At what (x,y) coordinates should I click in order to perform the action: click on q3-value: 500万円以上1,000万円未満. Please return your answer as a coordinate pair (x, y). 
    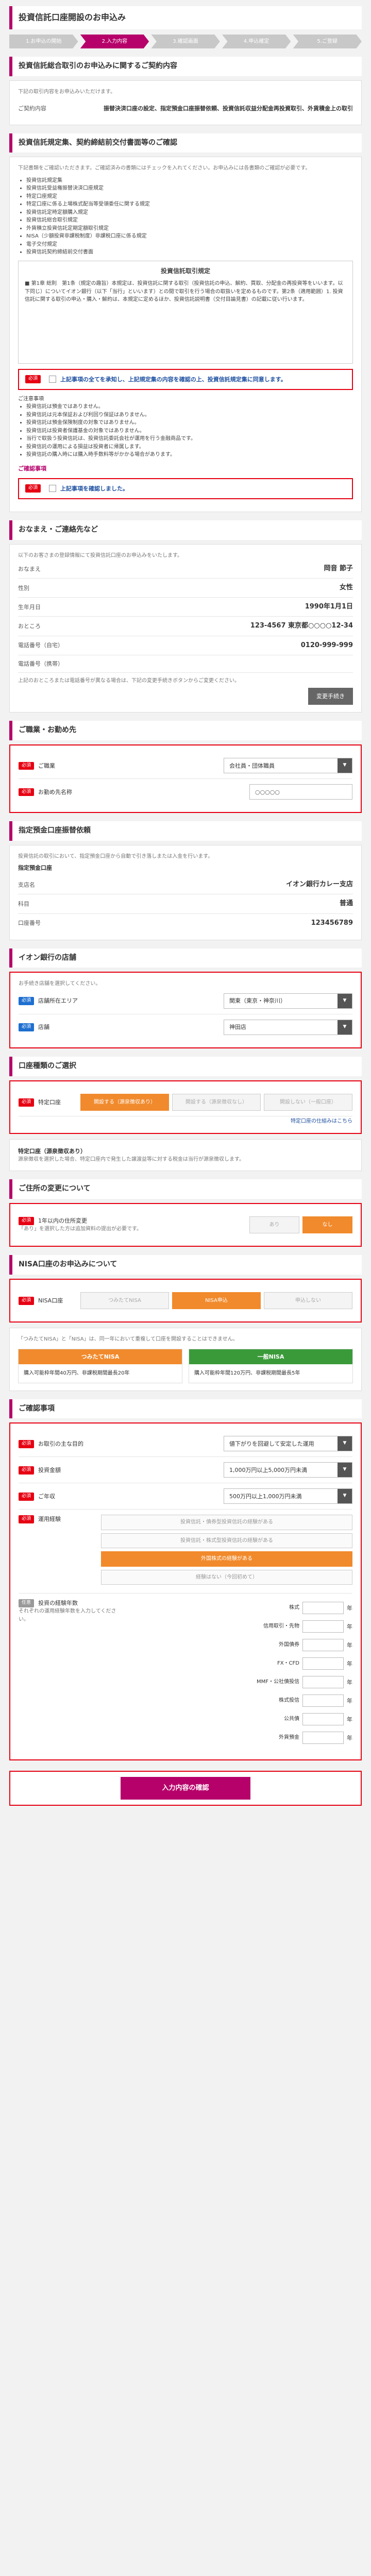
    Looking at the image, I should click on (265, 1496).